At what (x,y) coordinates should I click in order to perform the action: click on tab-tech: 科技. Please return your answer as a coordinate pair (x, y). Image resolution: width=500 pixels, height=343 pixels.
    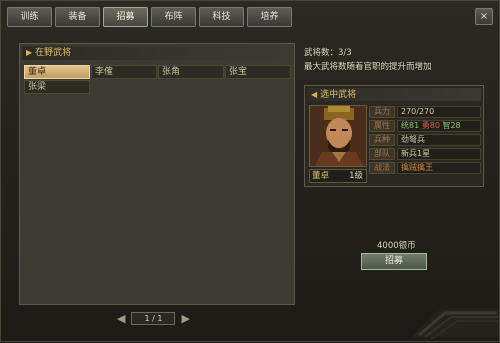
    Looking at the image, I should click on (221, 17).